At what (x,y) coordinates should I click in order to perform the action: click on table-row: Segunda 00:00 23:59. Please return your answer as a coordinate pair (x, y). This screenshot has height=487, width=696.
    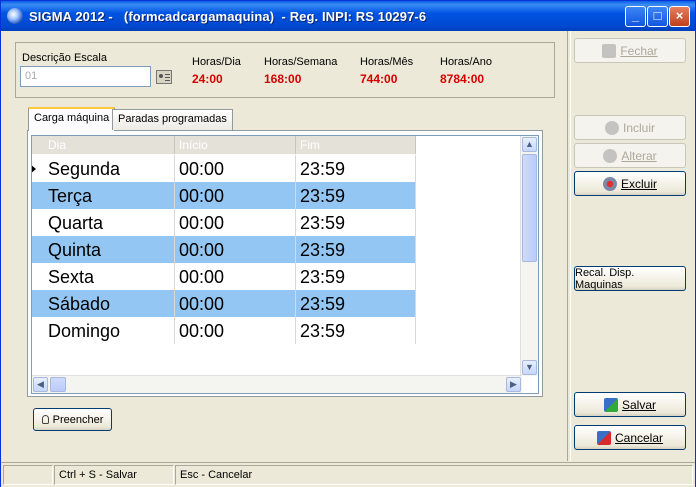
    Looking at the image, I should click on (224, 168).